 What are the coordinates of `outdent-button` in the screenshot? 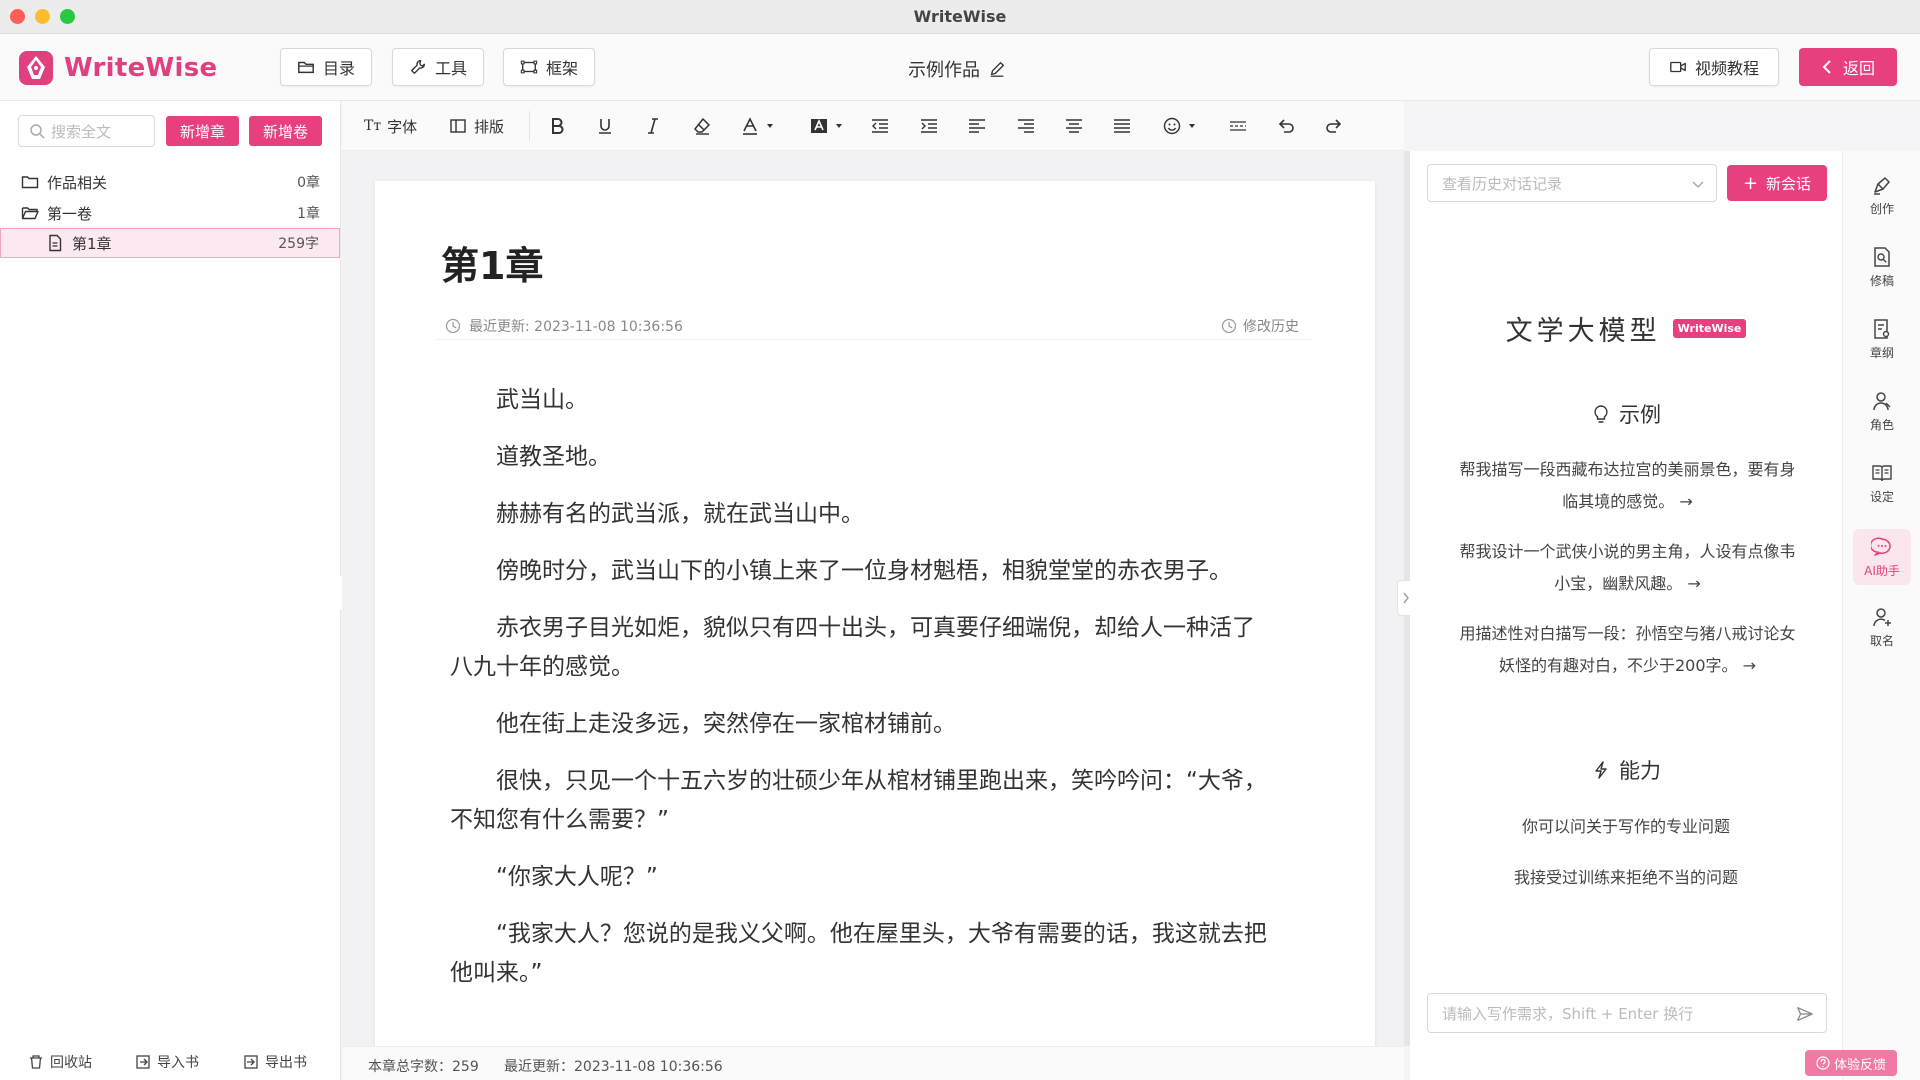 It's located at (880, 126).